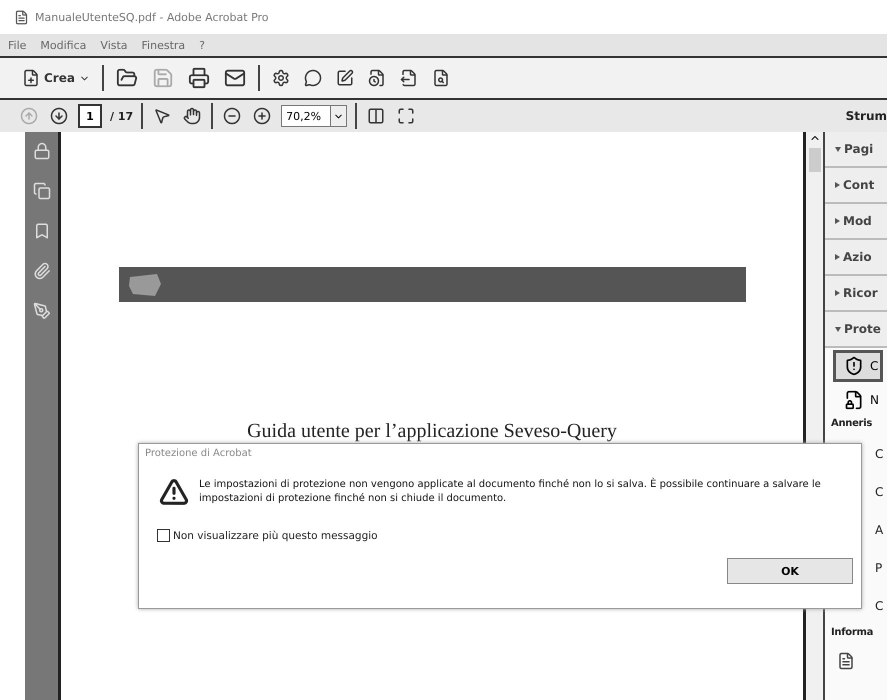 This screenshot has width=887, height=700. I want to click on menu-item: Vista, so click(114, 45).